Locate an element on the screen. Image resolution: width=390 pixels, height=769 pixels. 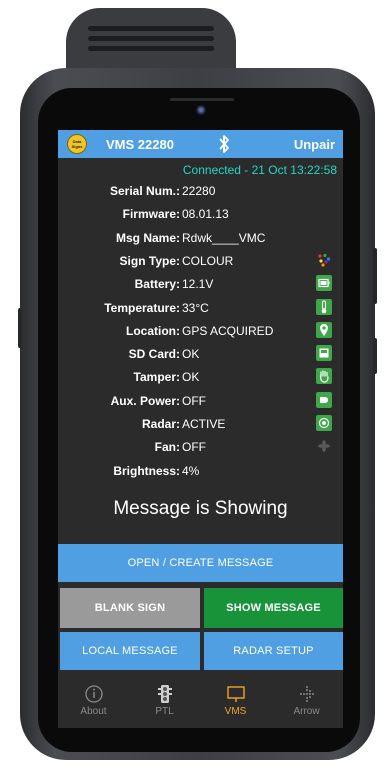
detail-label: Battery: is located at coordinates (157, 284).